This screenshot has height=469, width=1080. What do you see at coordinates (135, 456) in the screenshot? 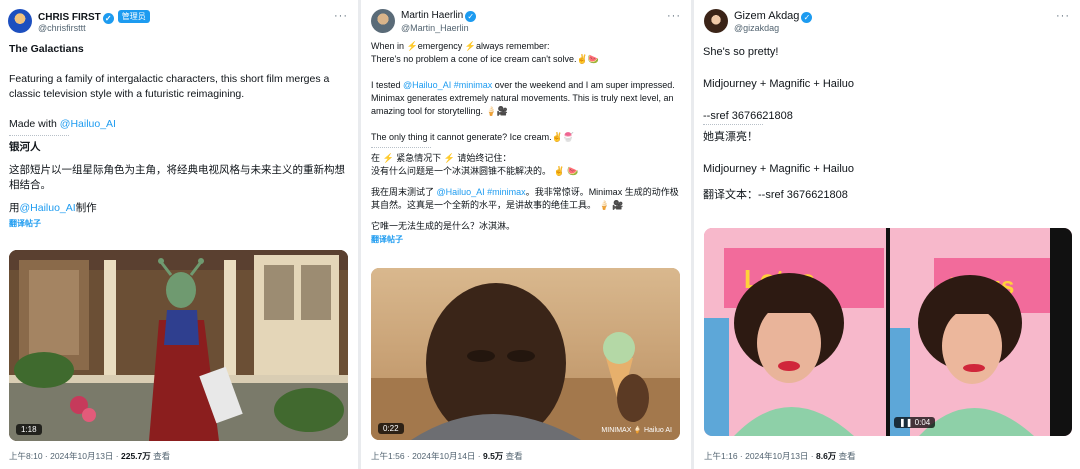
I see `view-count: 225.7万` at bounding box center [135, 456].